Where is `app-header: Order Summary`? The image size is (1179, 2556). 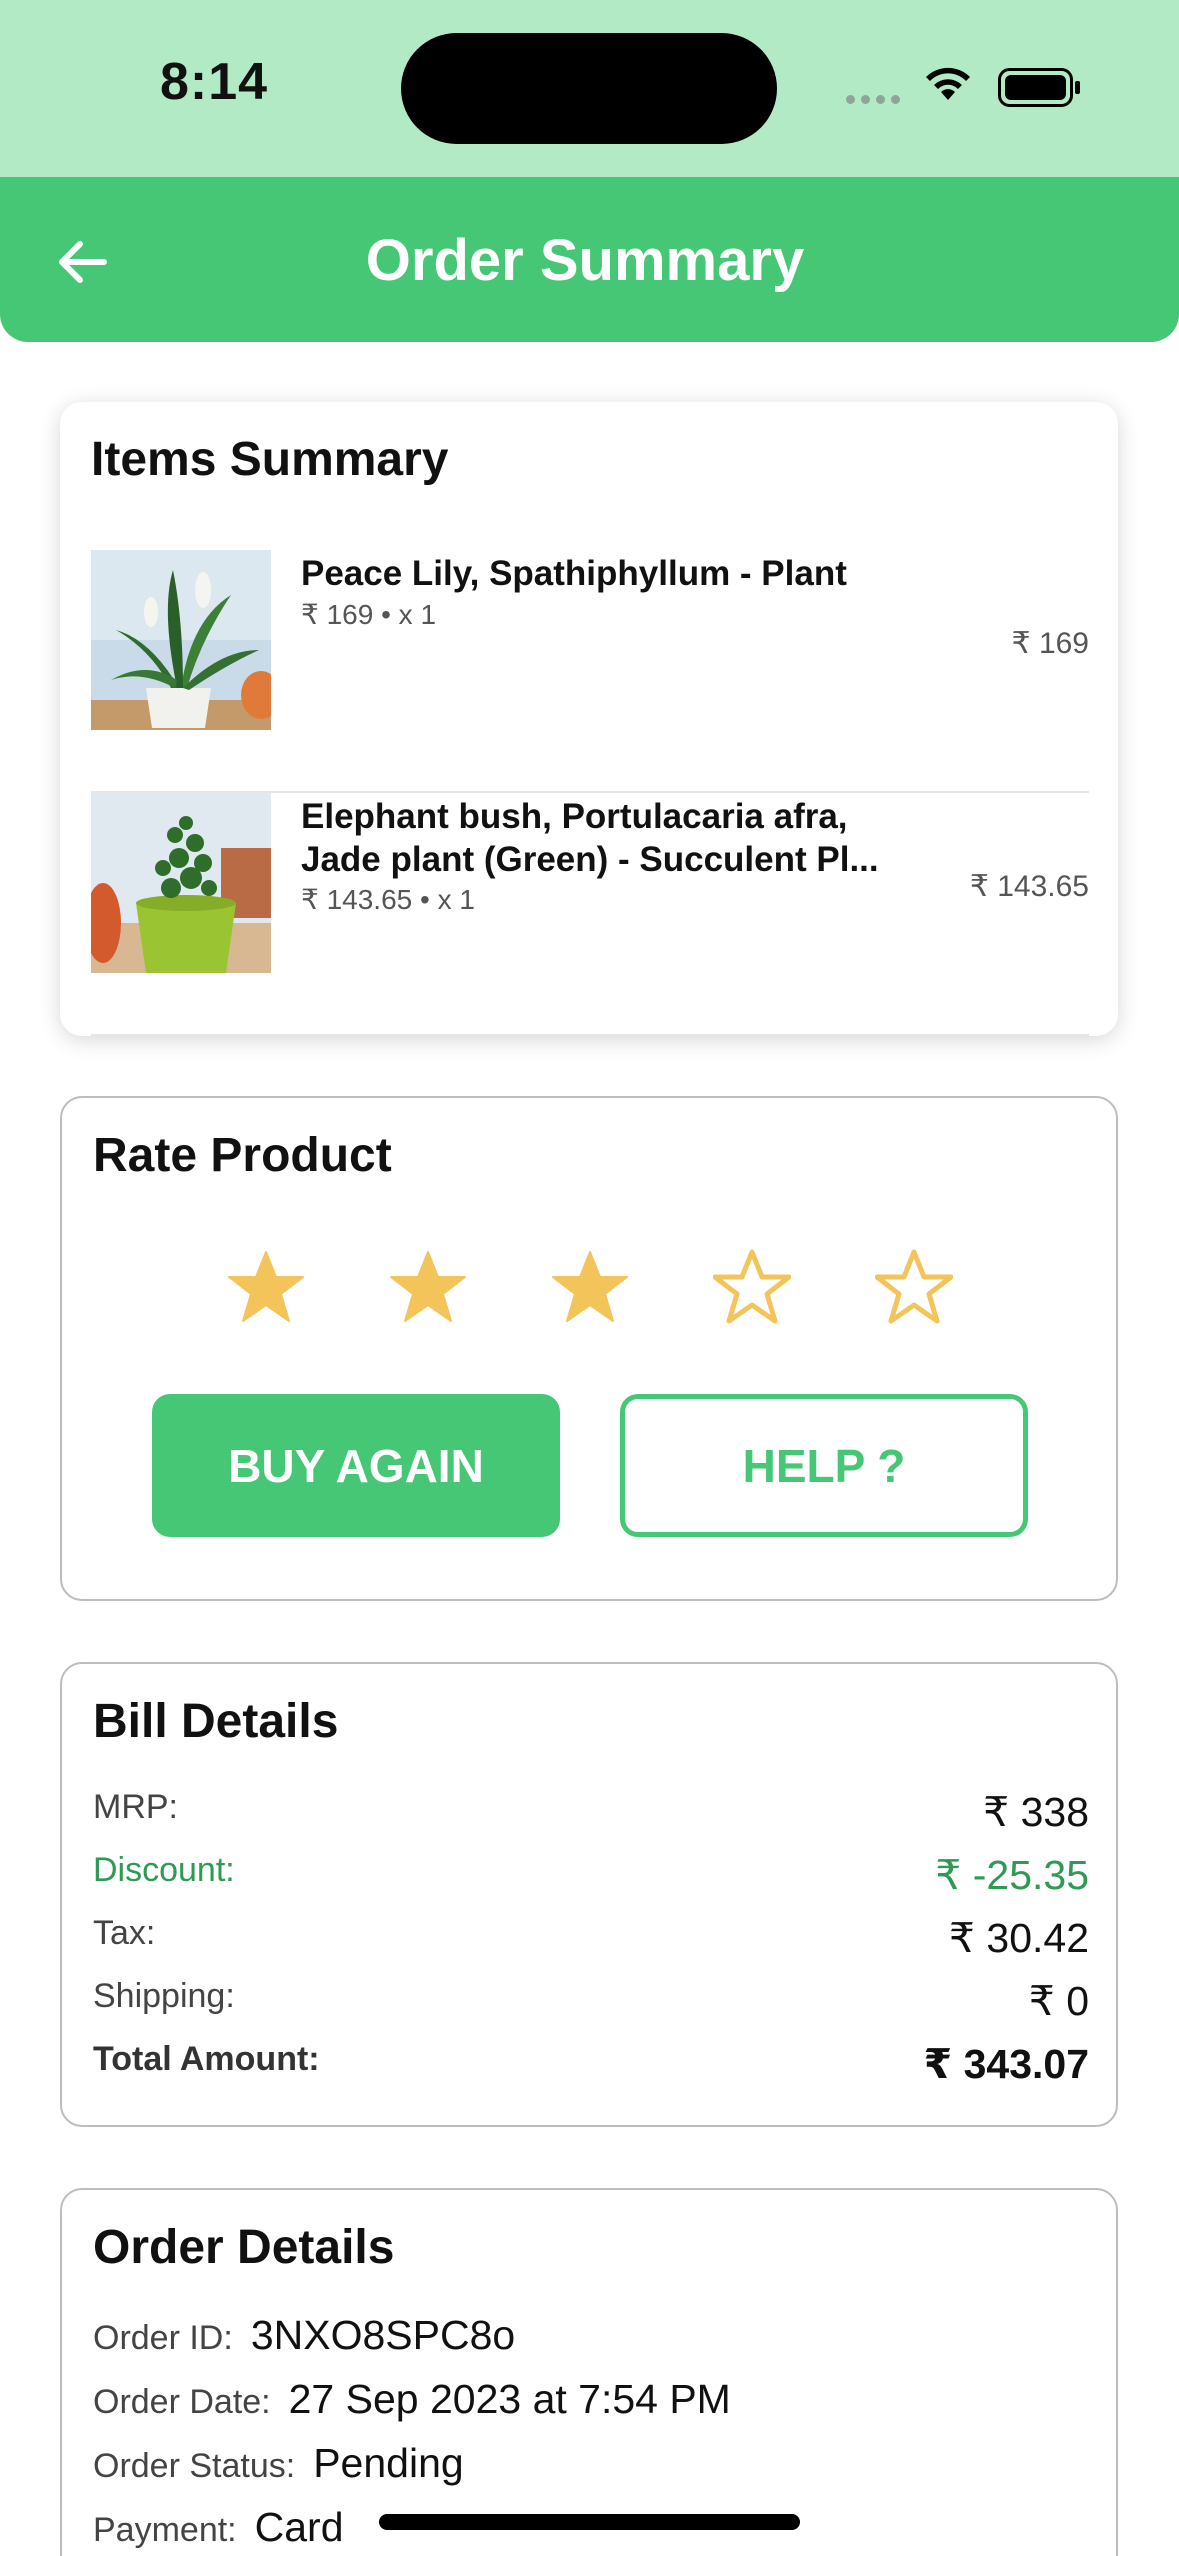 app-header: Order Summary is located at coordinates (589, 259).